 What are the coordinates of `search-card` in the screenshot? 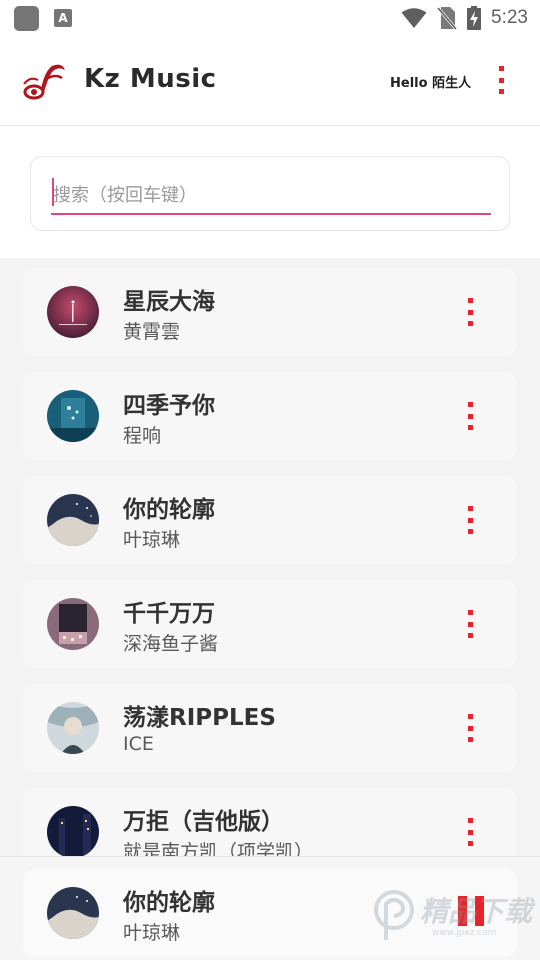 It's located at (270, 193).